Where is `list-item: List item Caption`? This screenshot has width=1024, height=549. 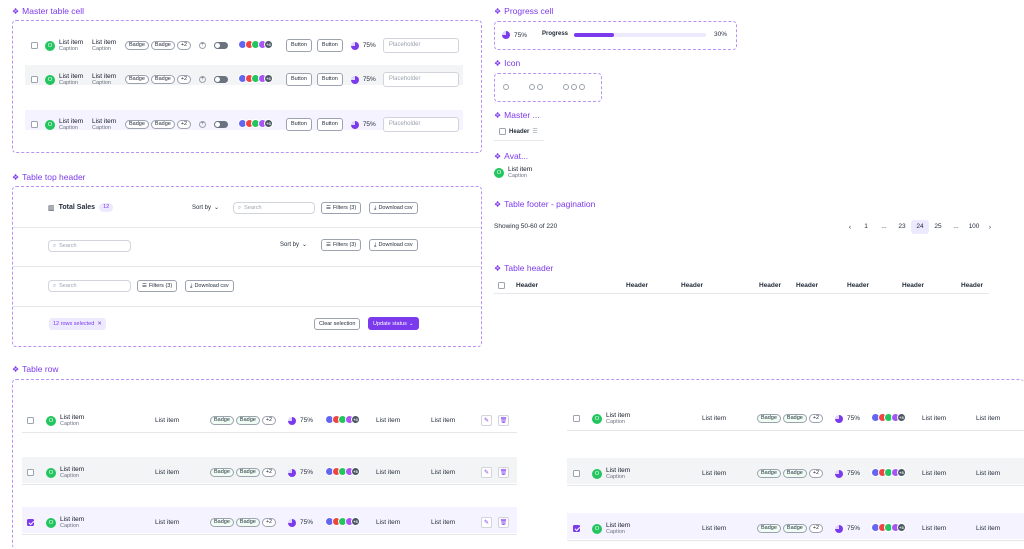
list-item: List item Caption is located at coordinates (71, 45).